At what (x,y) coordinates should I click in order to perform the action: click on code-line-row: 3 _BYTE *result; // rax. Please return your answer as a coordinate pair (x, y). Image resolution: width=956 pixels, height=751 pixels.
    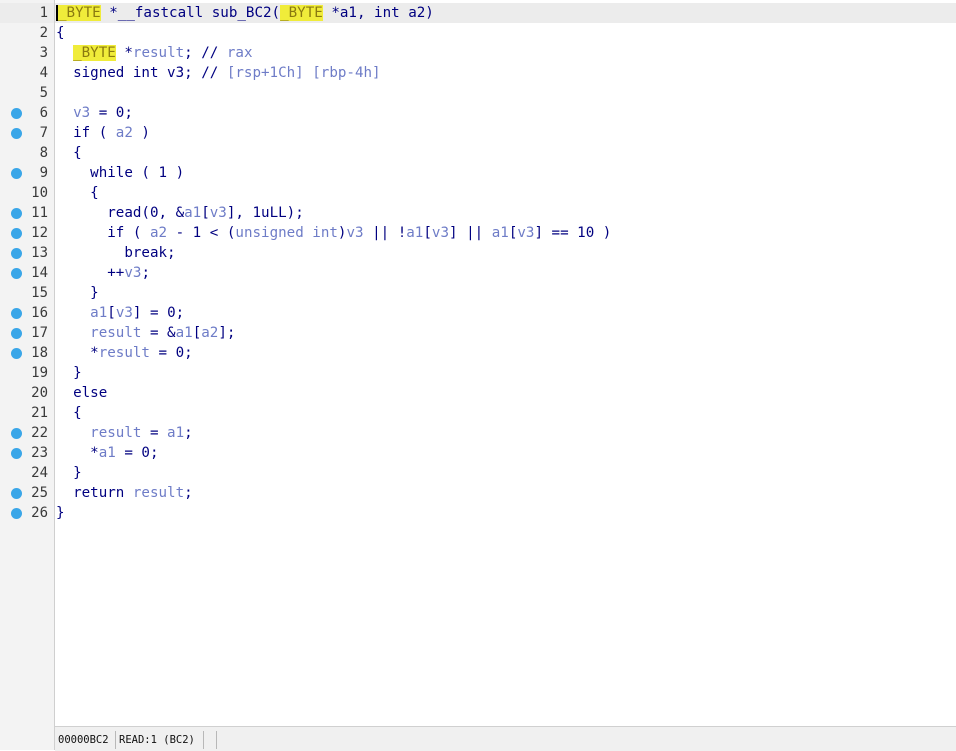
    Looking at the image, I should click on (478, 53).